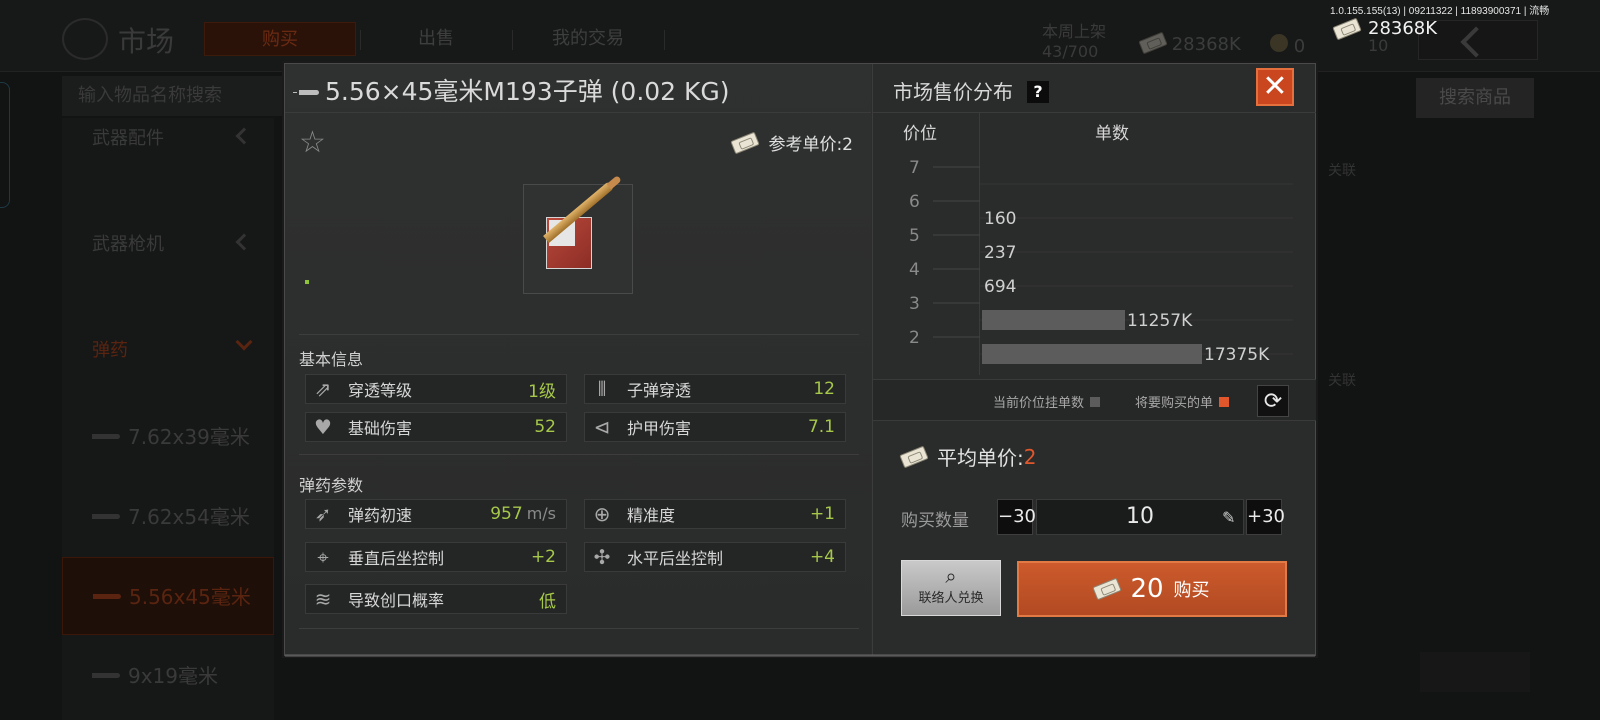  What do you see at coordinates (664, 40) in the screenshot?
I see `tab-divider` at bounding box center [664, 40].